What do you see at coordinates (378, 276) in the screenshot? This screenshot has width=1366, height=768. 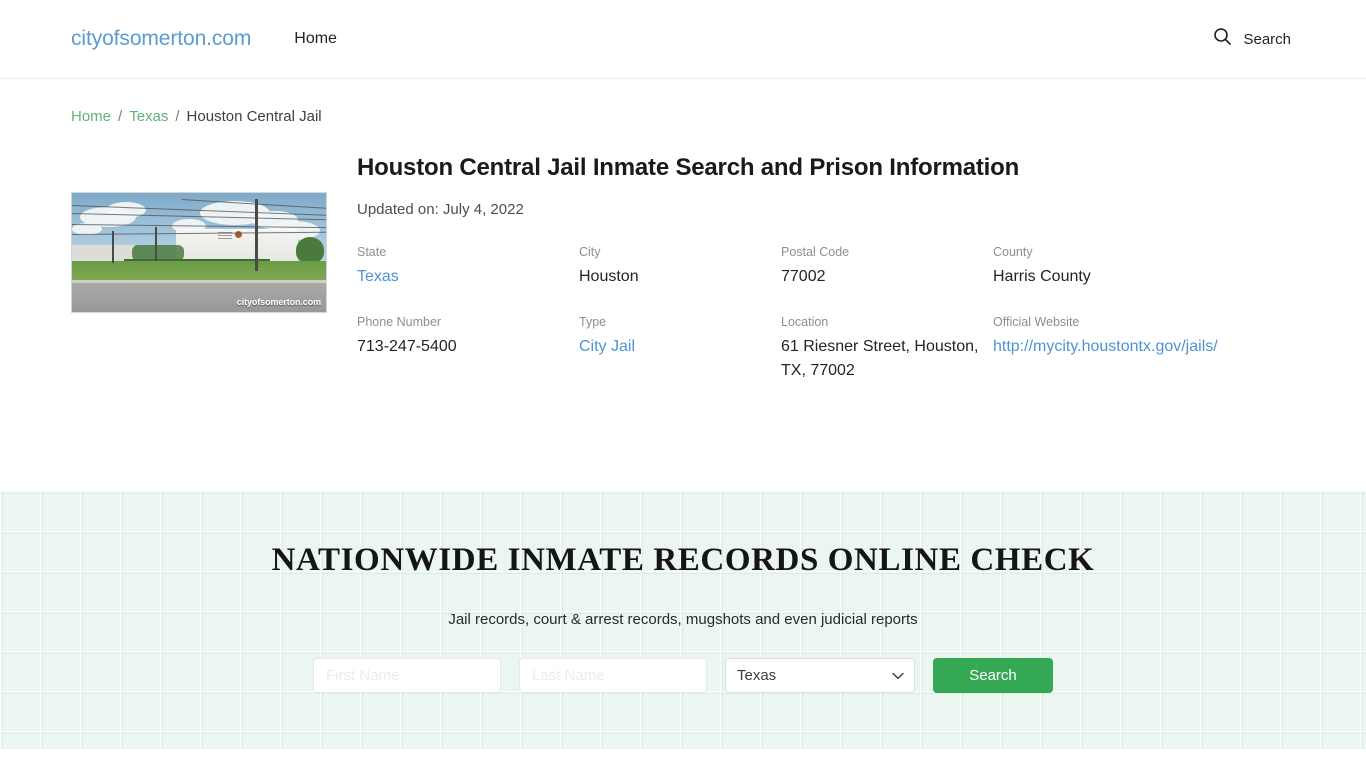 I see `state-link: Texas` at bounding box center [378, 276].